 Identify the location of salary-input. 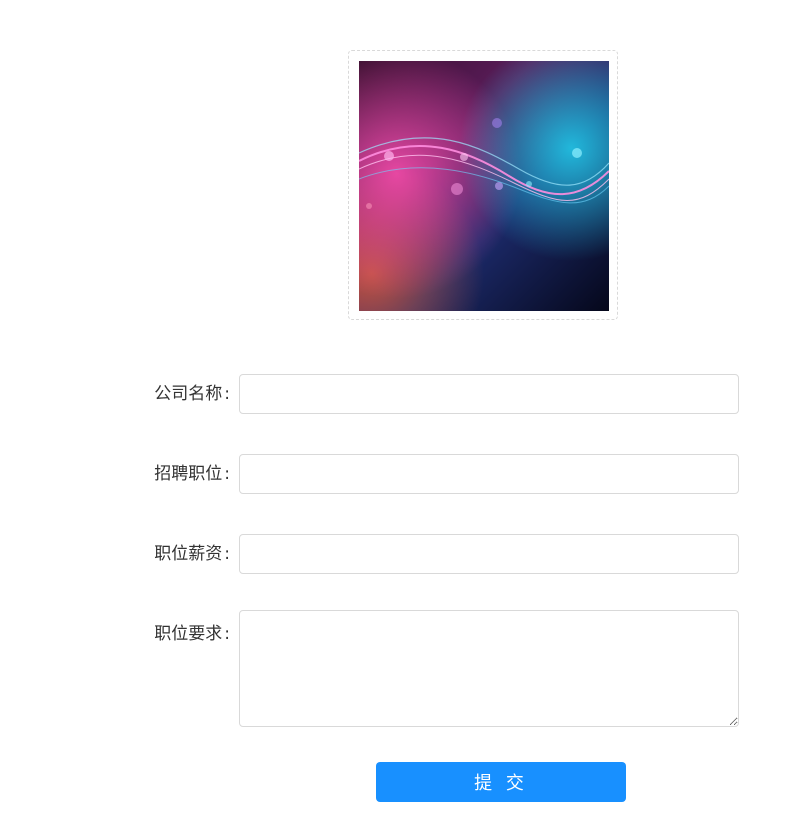
(489, 554).